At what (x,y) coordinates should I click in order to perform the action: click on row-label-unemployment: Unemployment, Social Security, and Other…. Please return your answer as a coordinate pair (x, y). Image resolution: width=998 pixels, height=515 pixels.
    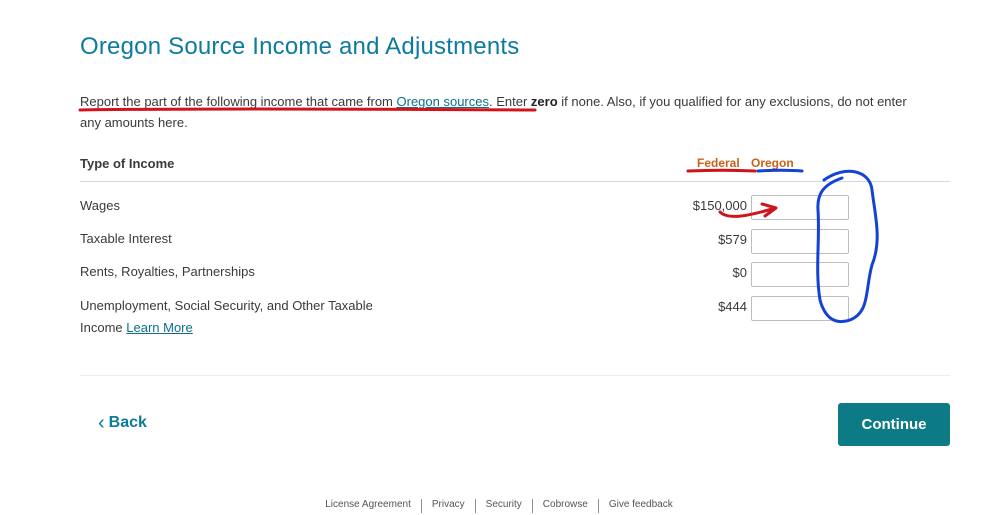
    Looking at the image, I should click on (226, 317).